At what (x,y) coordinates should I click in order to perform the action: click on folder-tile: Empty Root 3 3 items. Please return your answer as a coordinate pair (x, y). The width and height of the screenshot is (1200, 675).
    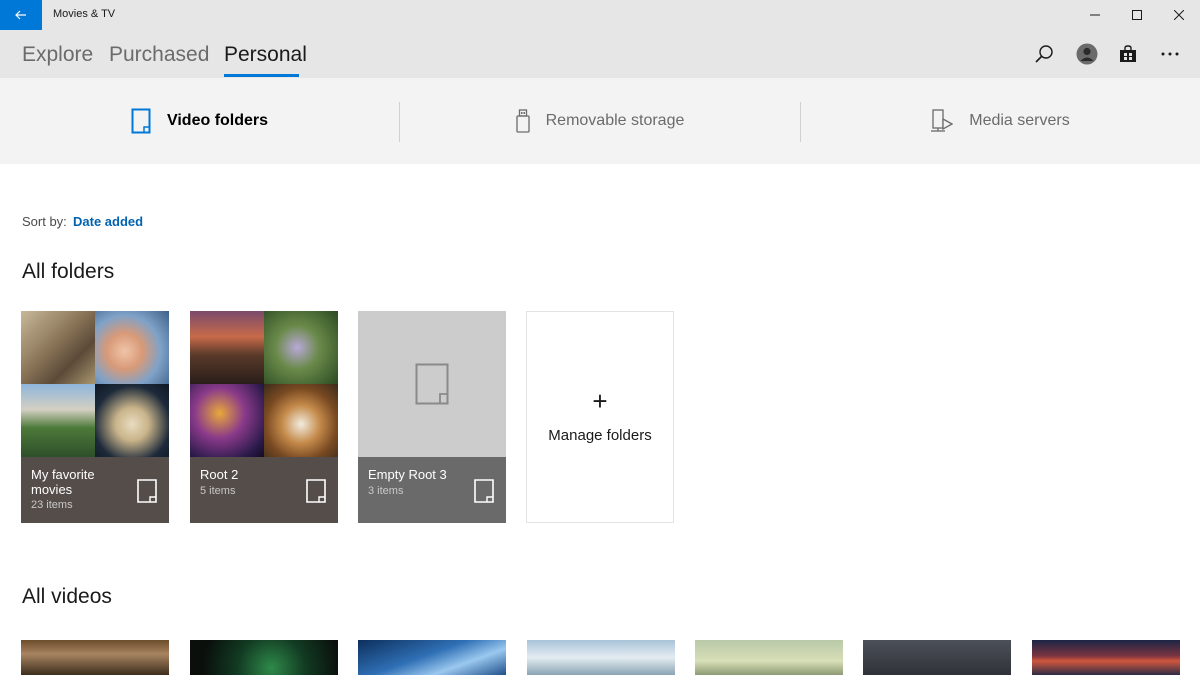
    Looking at the image, I should click on (432, 417).